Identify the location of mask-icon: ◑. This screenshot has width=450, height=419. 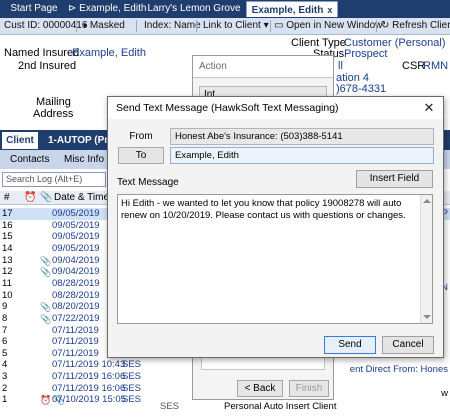
(84, 25).